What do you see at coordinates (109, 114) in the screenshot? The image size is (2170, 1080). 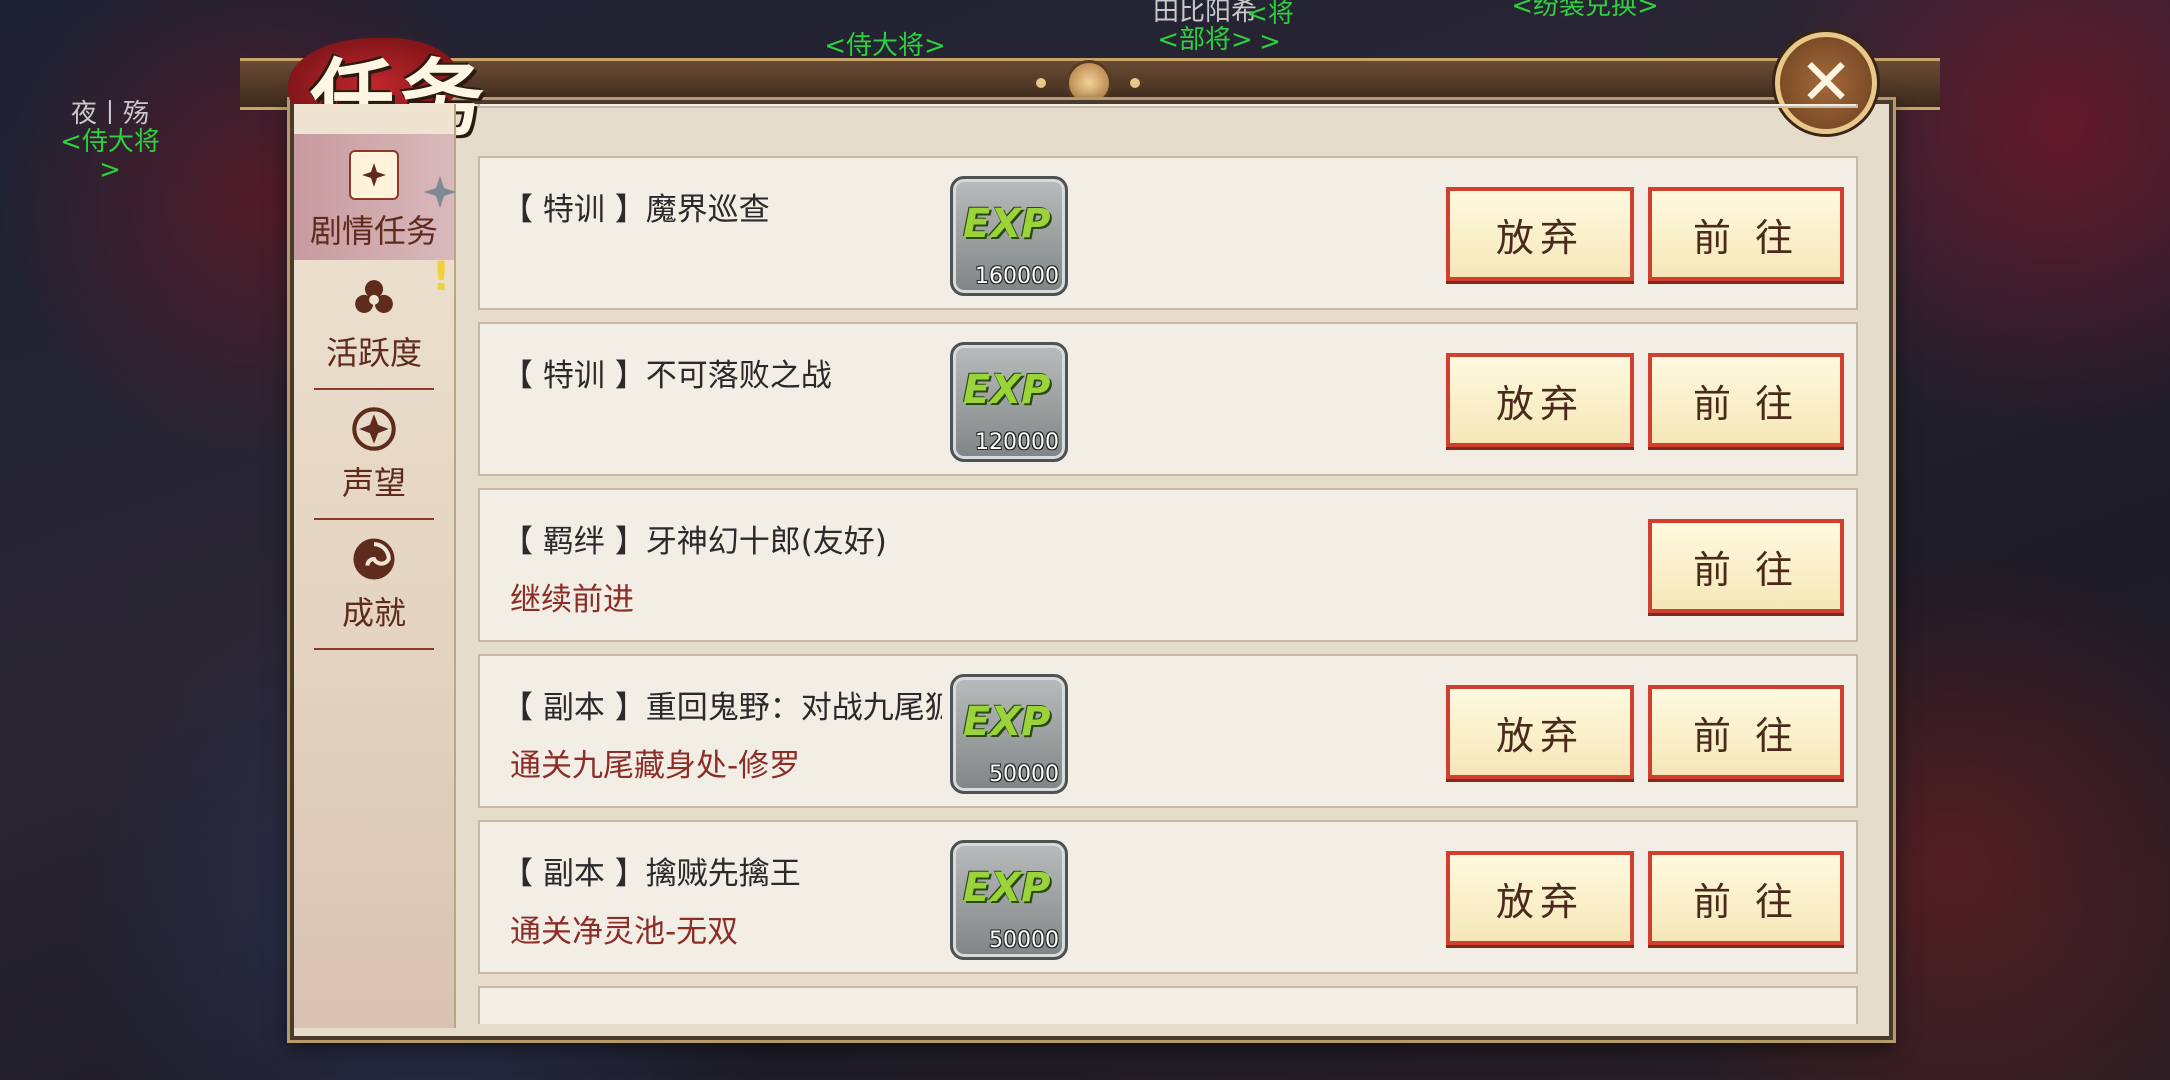 I see `bg-player-name: 夜丨殇` at bounding box center [109, 114].